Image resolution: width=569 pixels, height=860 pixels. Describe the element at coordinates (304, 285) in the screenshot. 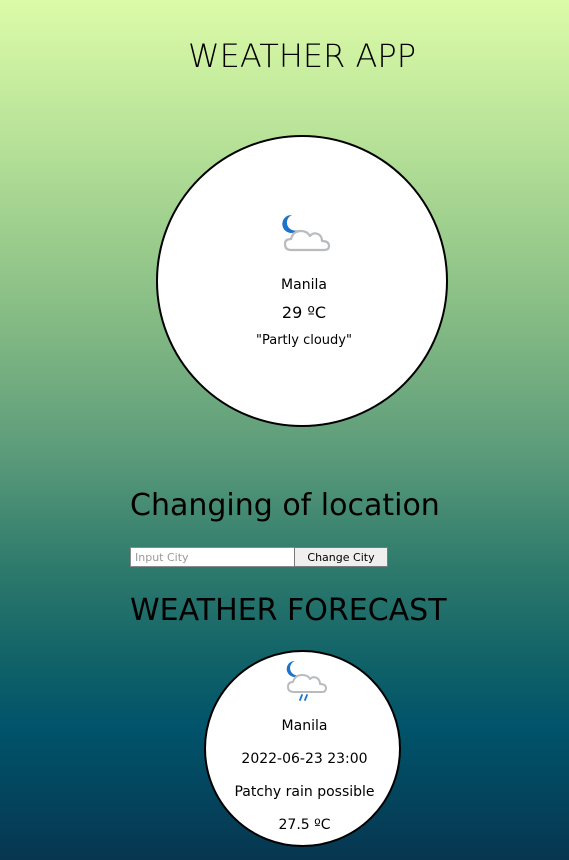

I see `current-city: Manila` at that location.